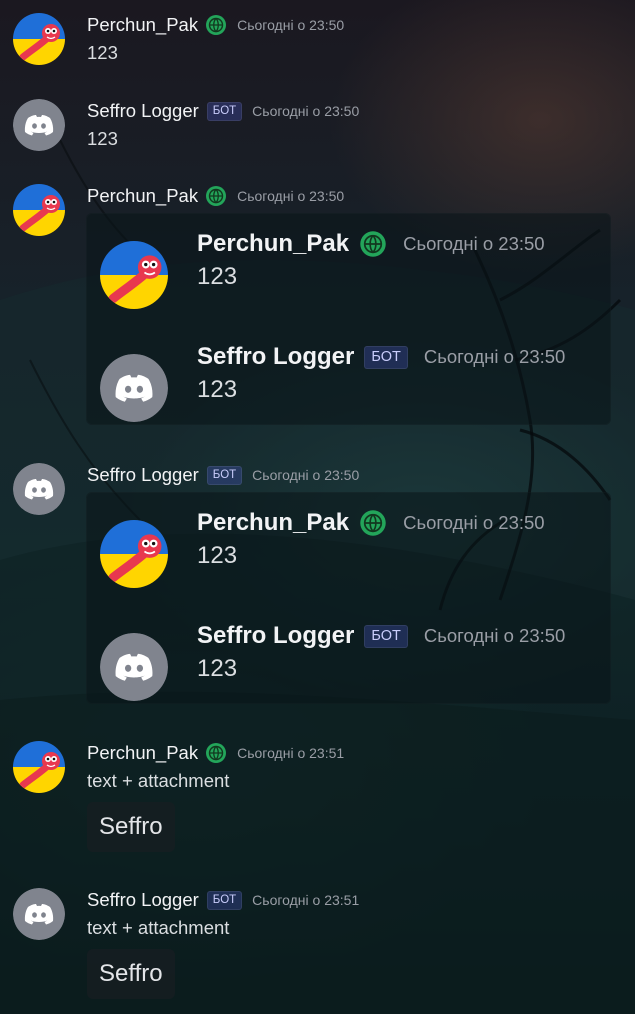 The height and width of the screenshot is (1014, 635). I want to click on message-header: Perchun_Pak Сьогодні о 23:51, so click(215, 753).